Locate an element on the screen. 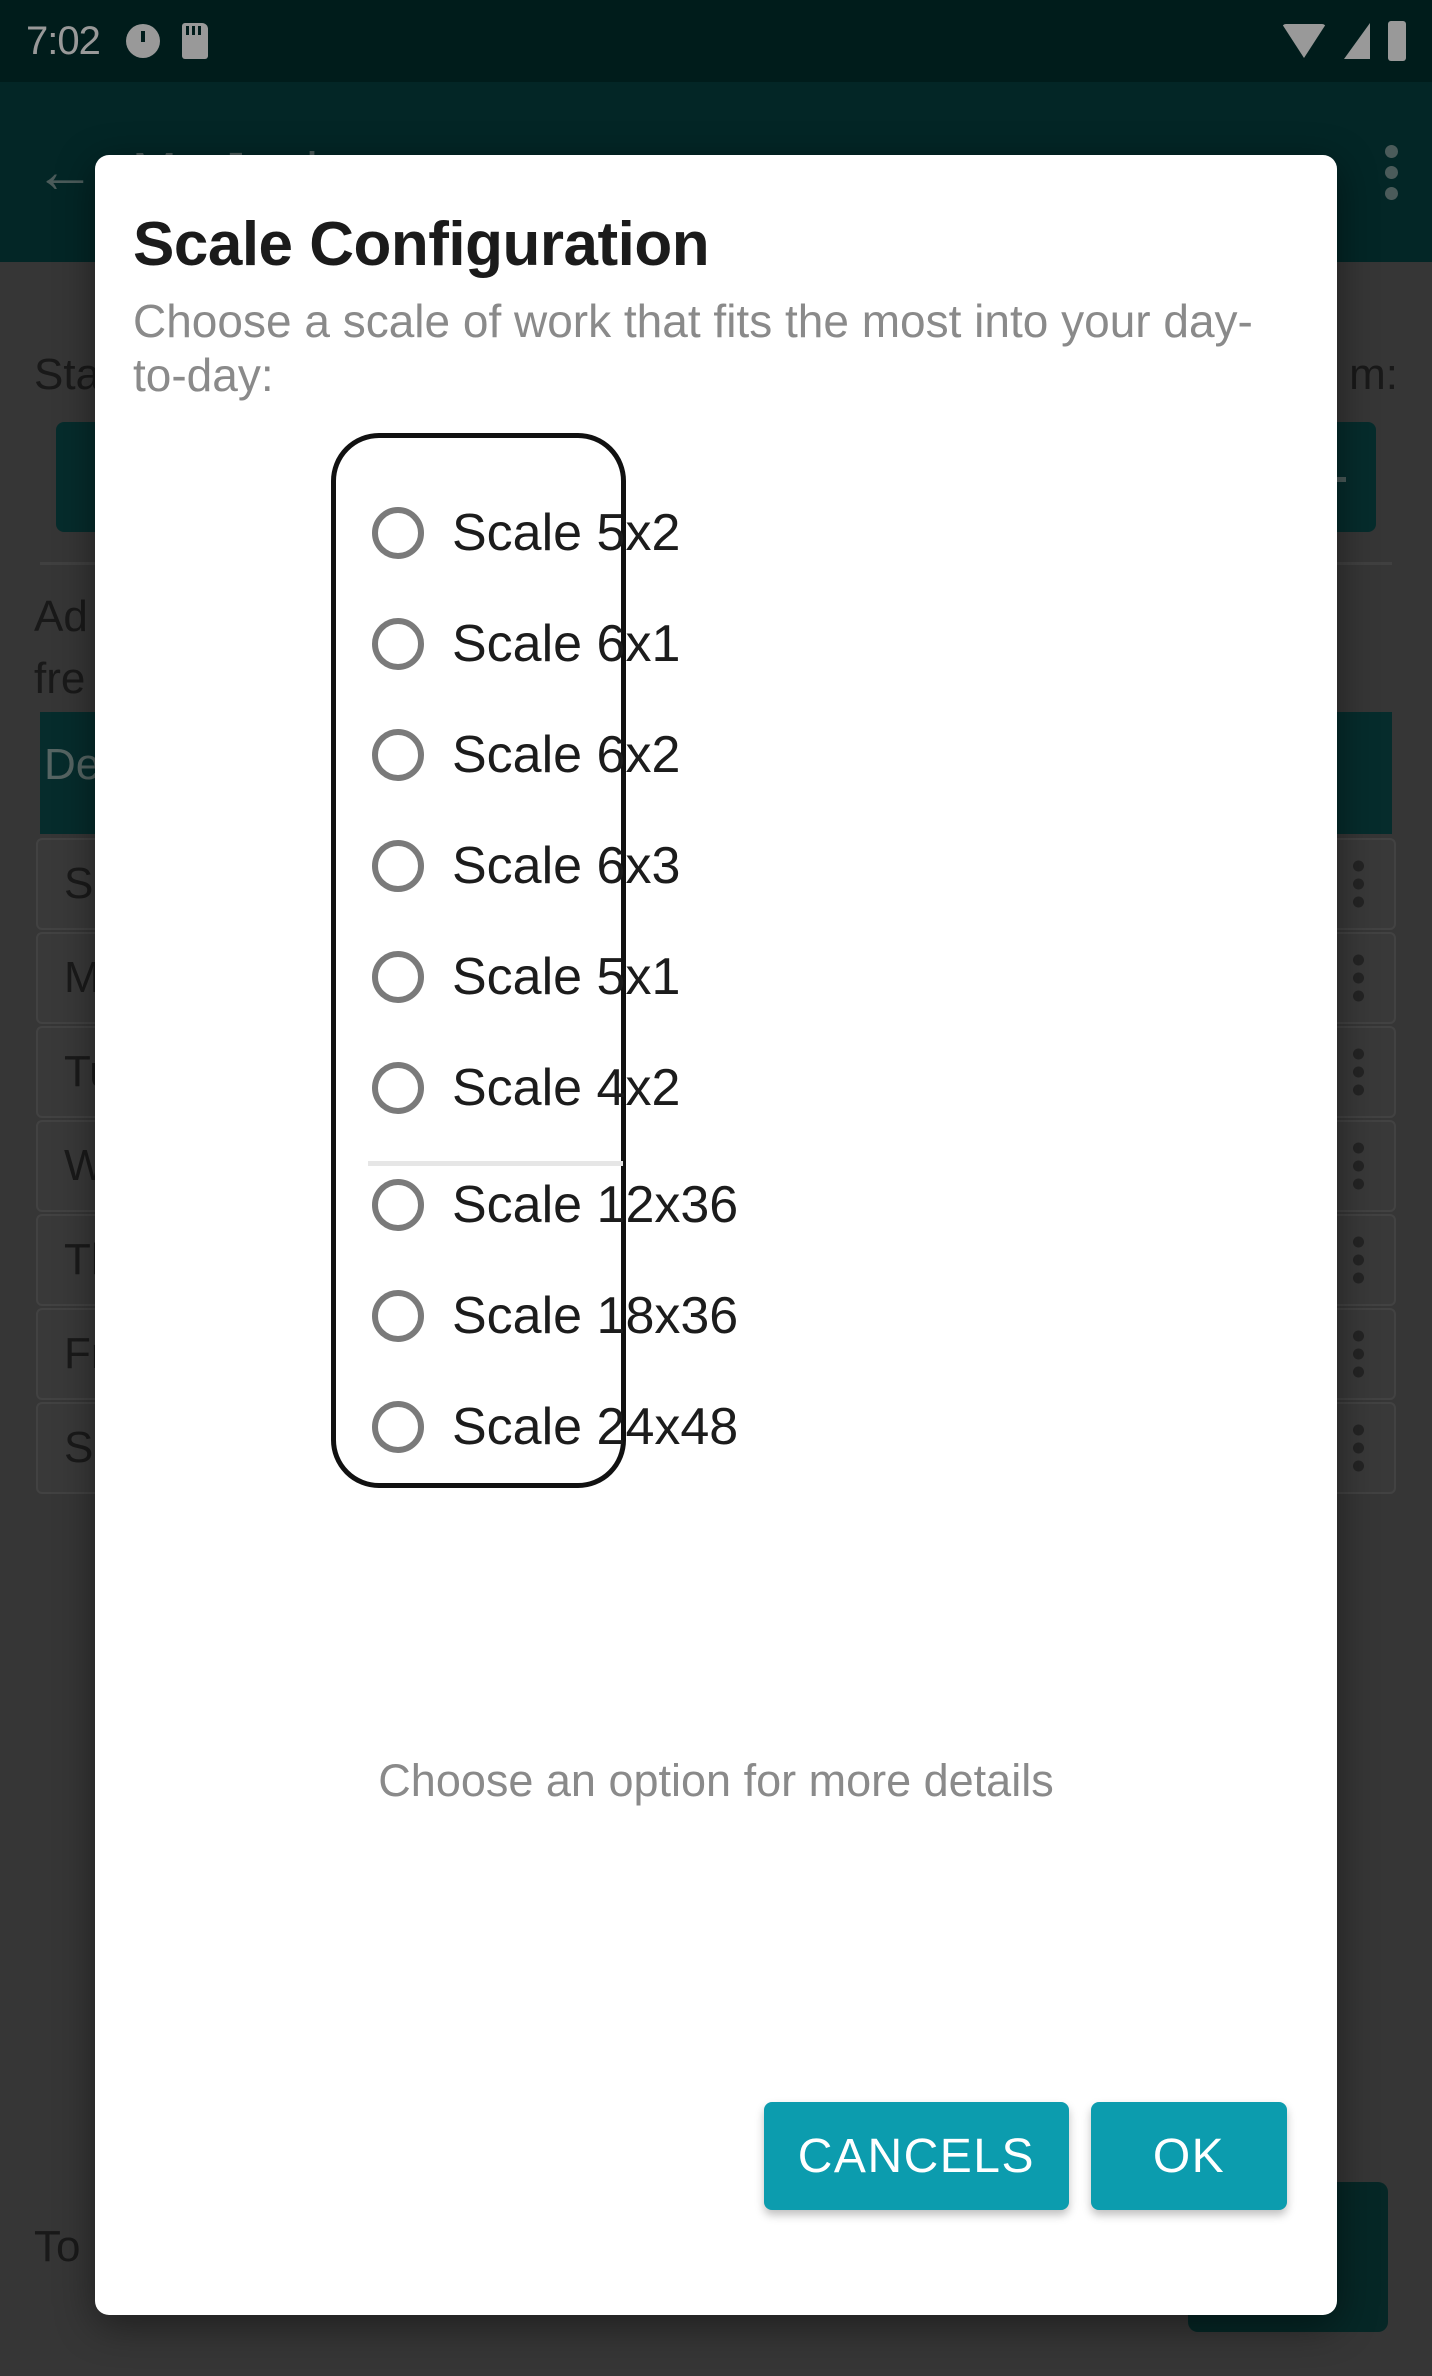 This screenshot has height=2376, width=1432. option-scale-6x2: Scale 6x2 is located at coordinates (526, 755).